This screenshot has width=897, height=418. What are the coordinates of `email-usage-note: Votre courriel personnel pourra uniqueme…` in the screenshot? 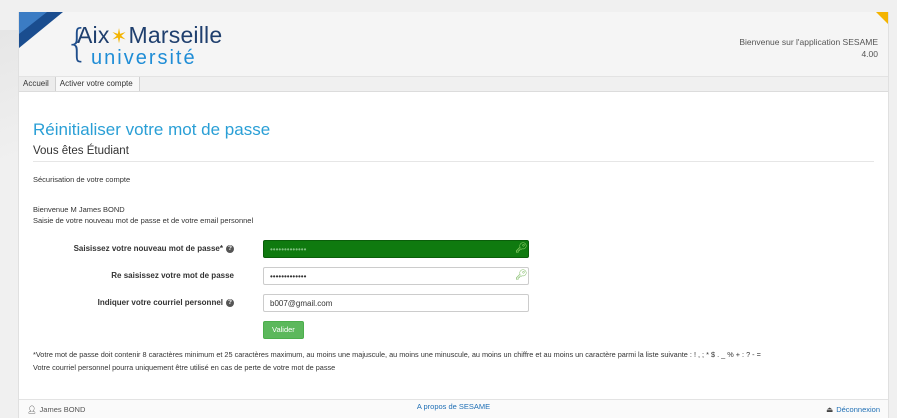 It's located at (184, 367).